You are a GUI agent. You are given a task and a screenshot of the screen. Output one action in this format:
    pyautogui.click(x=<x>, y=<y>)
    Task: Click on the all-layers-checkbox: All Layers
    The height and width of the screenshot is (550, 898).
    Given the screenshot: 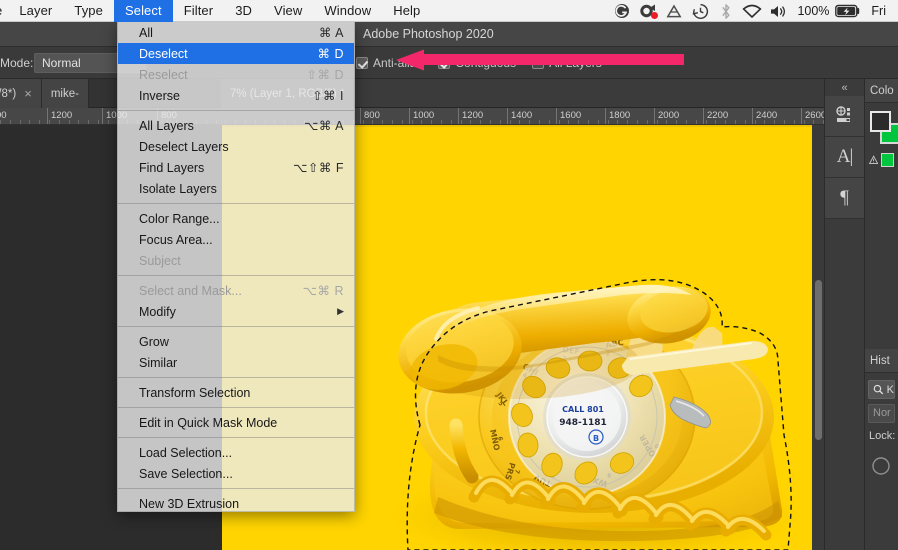 What is the action you would take?
    pyautogui.click(x=567, y=63)
    